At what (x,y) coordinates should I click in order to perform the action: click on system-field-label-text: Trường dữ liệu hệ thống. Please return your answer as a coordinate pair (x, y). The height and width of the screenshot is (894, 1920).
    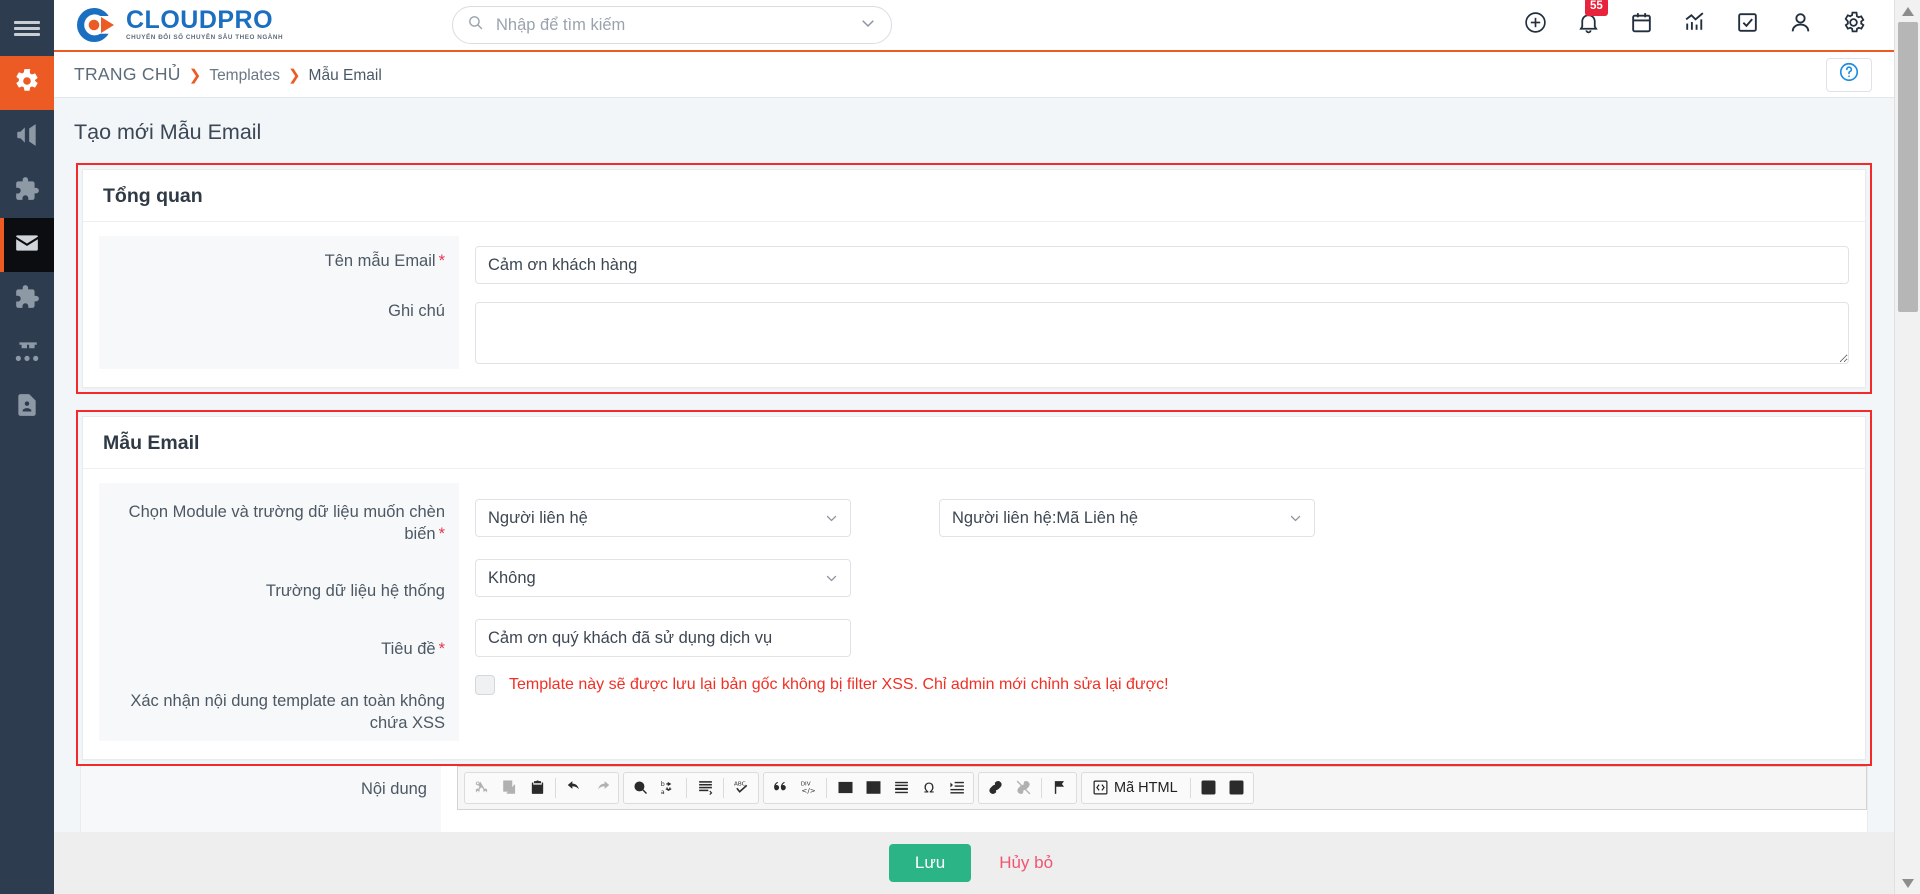
    Looking at the image, I should click on (355, 590).